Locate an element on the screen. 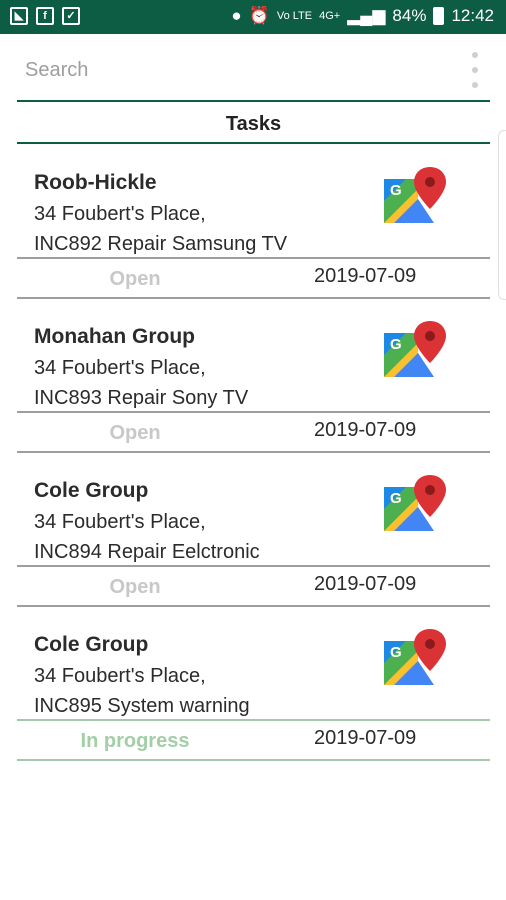  status-bar: ◣ f ✓ ● ⏰ Vo LTE 4G+ ▂▄▆ 84% 12:42 is located at coordinates (253, 17).